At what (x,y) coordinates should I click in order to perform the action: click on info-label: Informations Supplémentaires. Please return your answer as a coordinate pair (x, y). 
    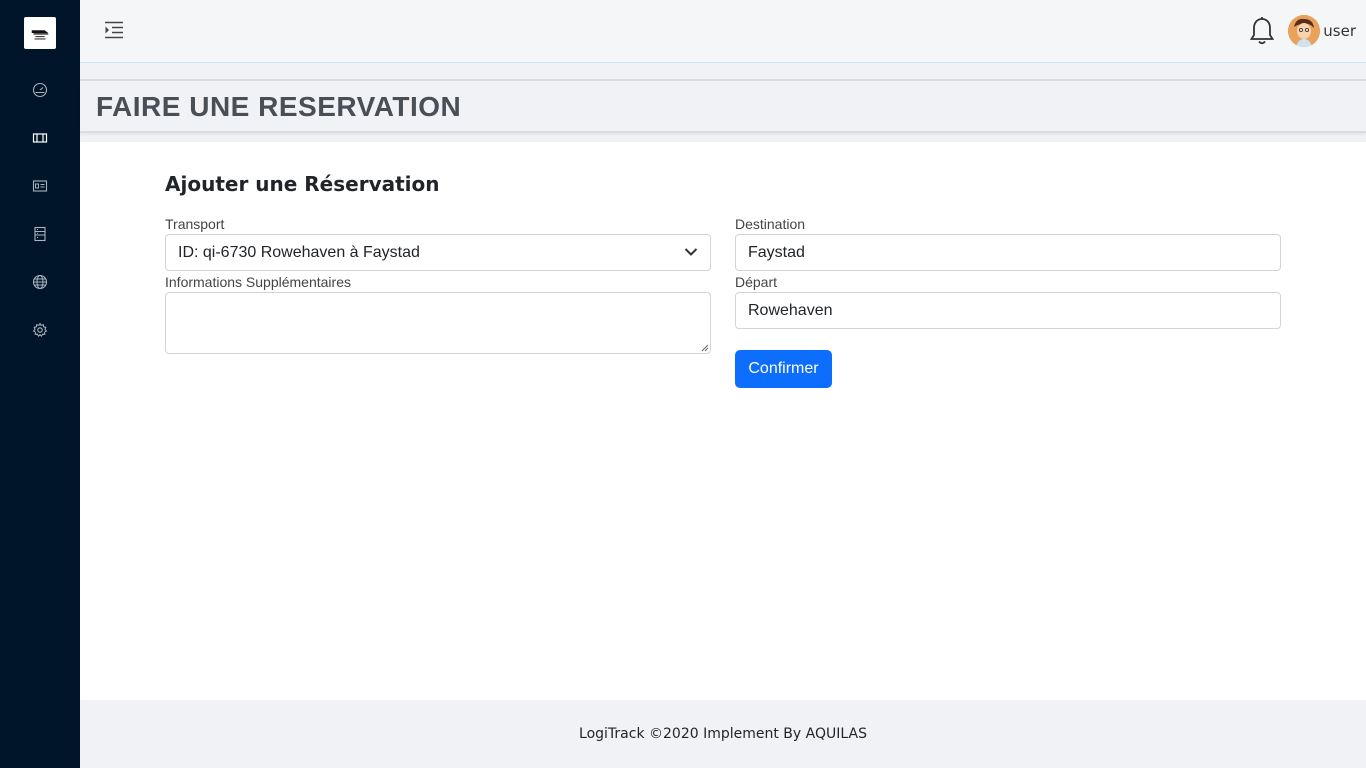
    Looking at the image, I should click on (258, 282).